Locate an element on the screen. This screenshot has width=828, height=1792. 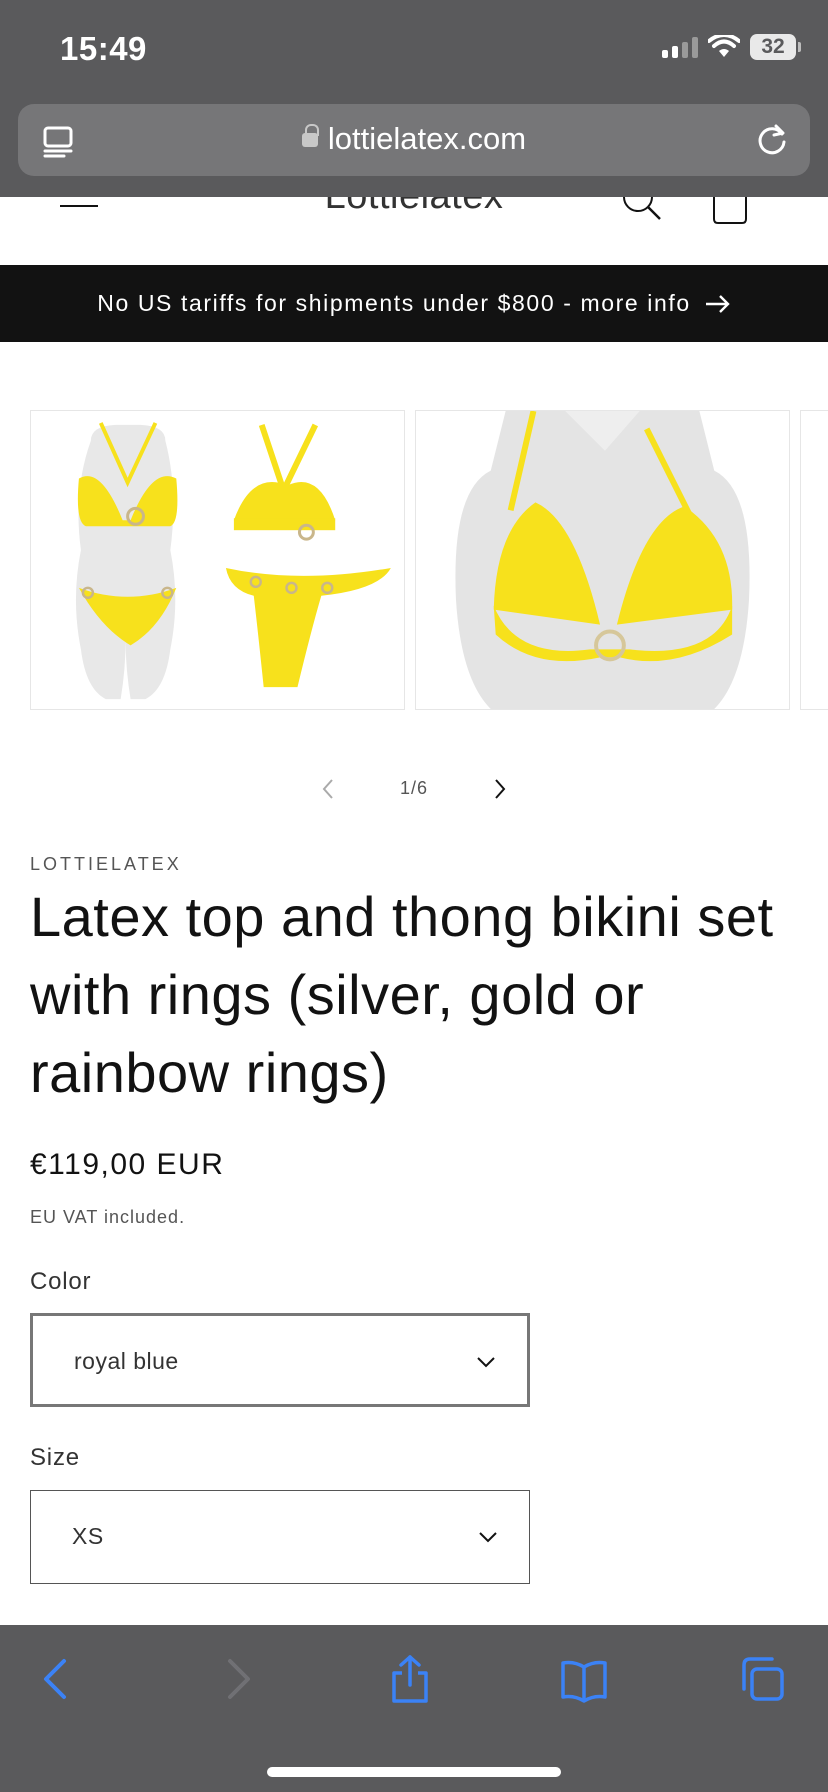
battery-icon: 32 is located at coordinates (775, 47).